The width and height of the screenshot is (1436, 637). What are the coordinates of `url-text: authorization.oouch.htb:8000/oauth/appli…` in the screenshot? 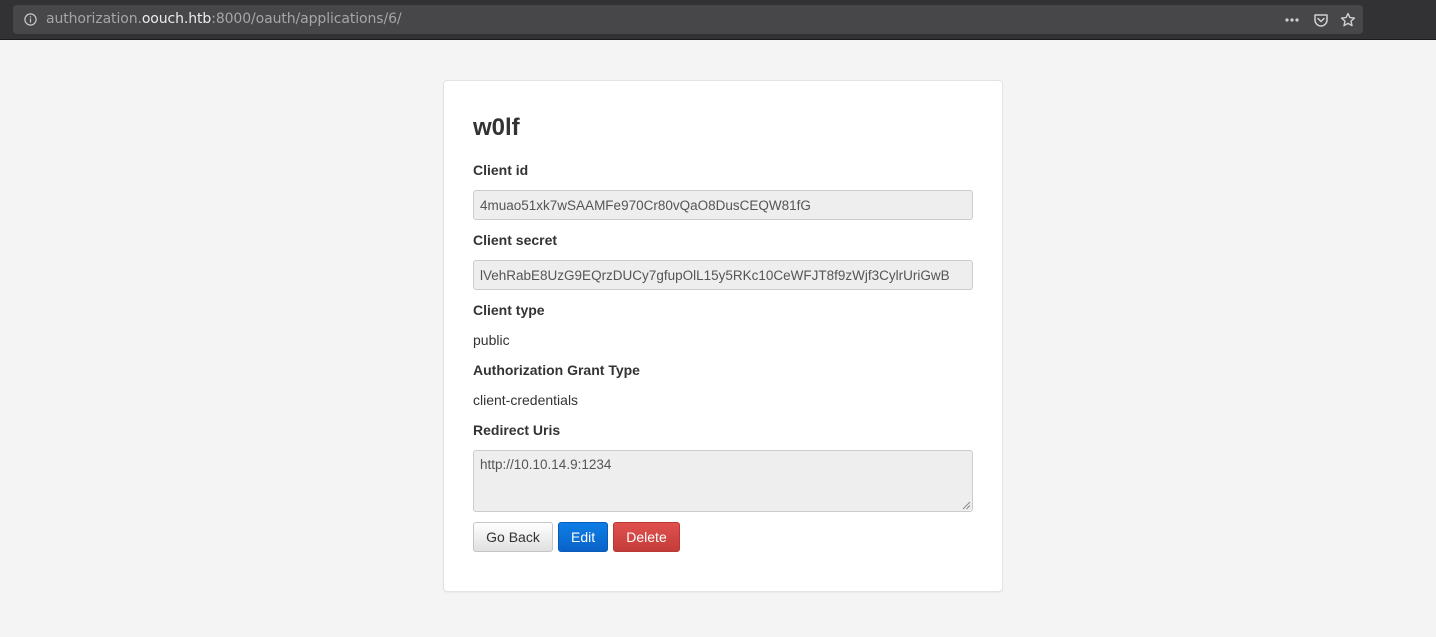 It's located at (224, 19).